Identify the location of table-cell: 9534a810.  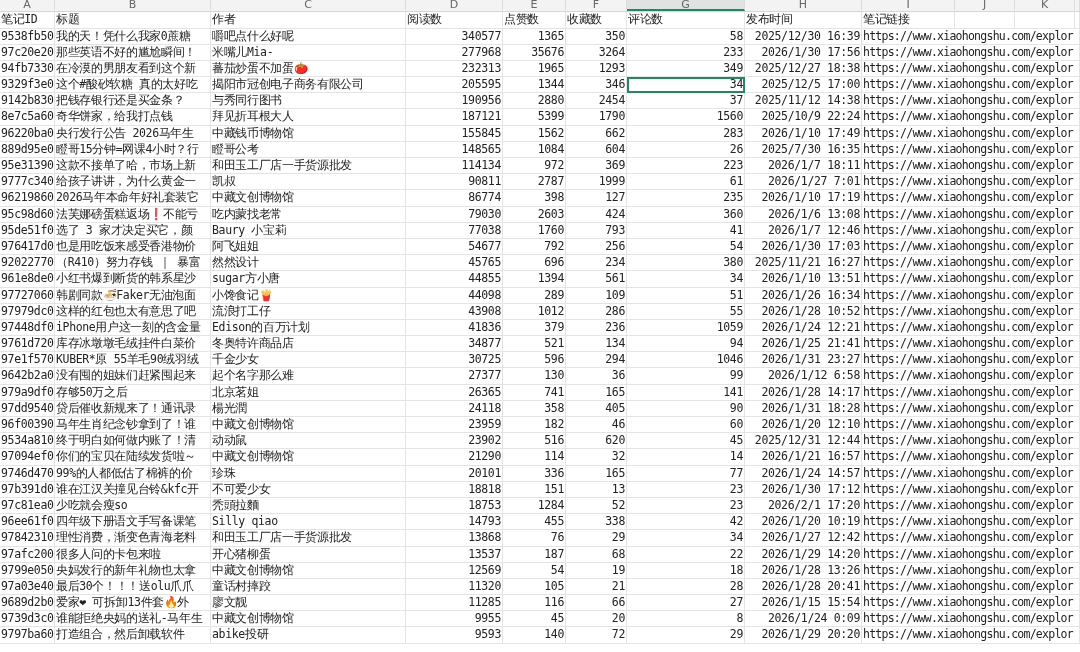
(27, 441).